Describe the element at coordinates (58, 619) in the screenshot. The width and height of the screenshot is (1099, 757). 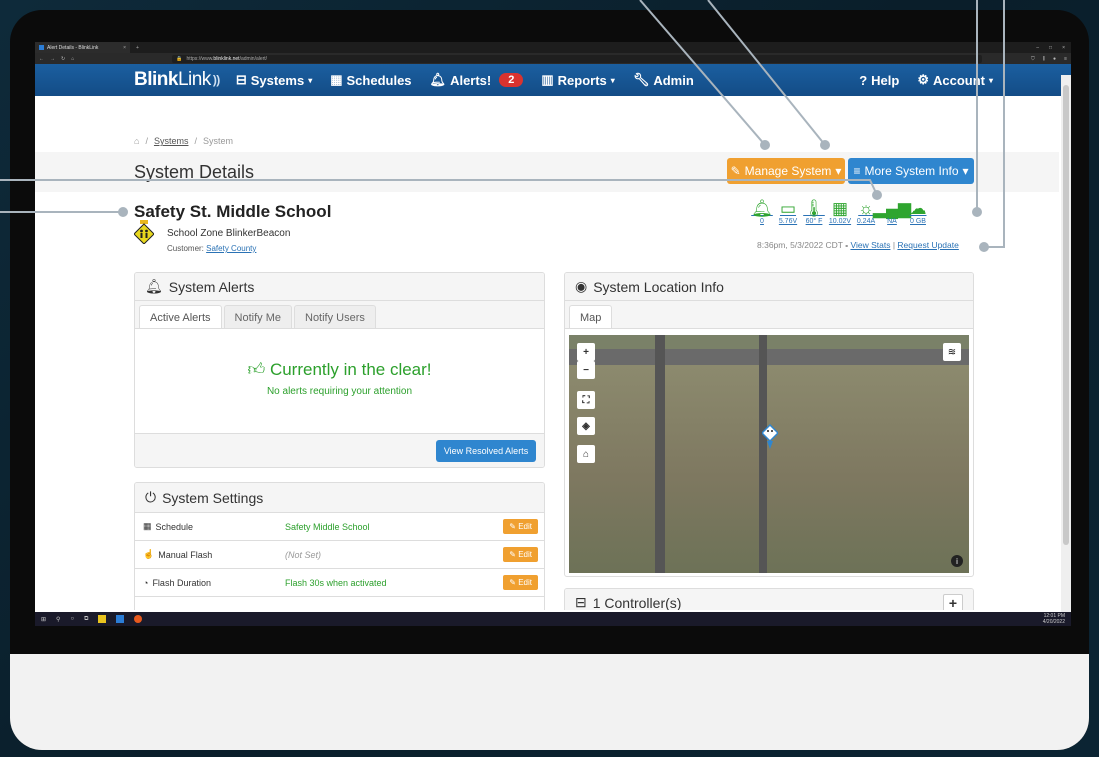
I see `search-icon: ⚲` at that location.